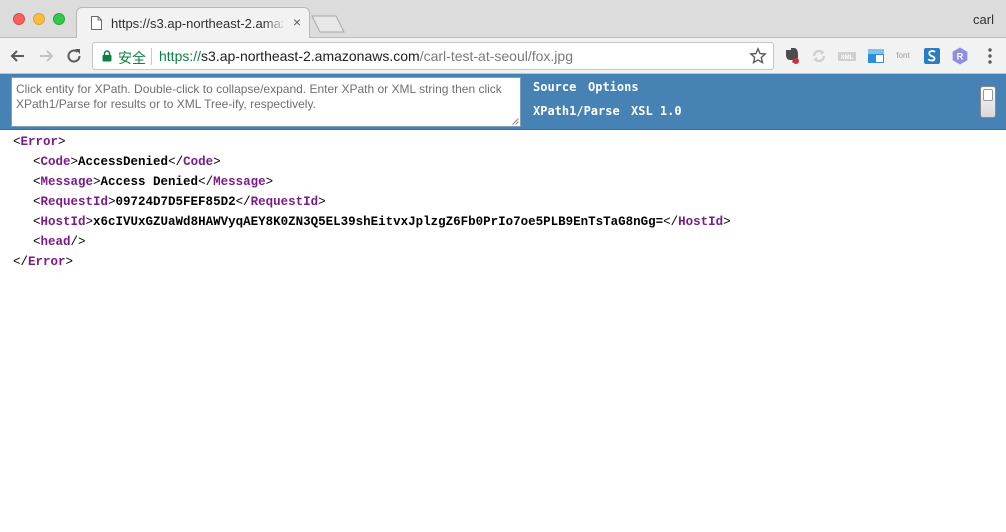 The width and height of the screenshot is (1006, 532). I want to click on font-icon: font, so click(903, 56).